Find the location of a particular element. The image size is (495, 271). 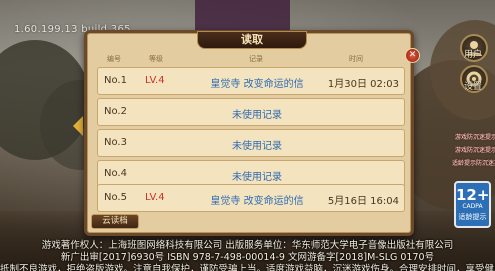

age-tip-link: 适龄提示防沉迷提示 is located at coordinates (473, 162).